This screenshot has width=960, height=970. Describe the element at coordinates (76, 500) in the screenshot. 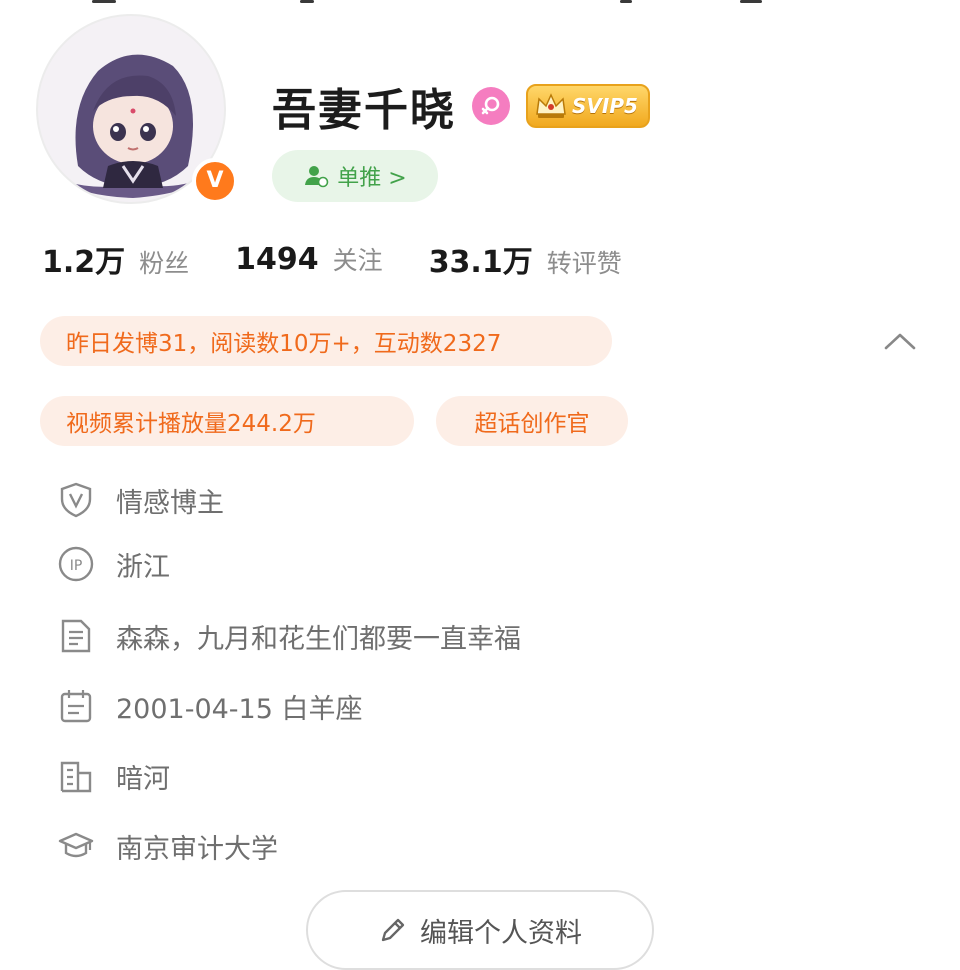

I see `verified-shield-icon` at that location.